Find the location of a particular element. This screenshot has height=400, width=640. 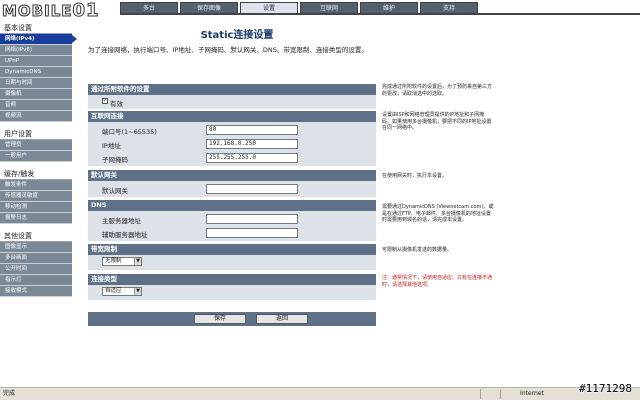

sidebar-heading-basic: 基本设置 is located at coordinates (36, 28).